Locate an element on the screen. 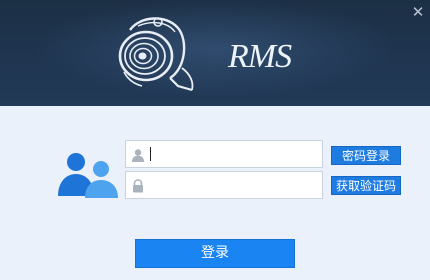 The image size is (430, 280). username-input is located at coordinates (235, 155).